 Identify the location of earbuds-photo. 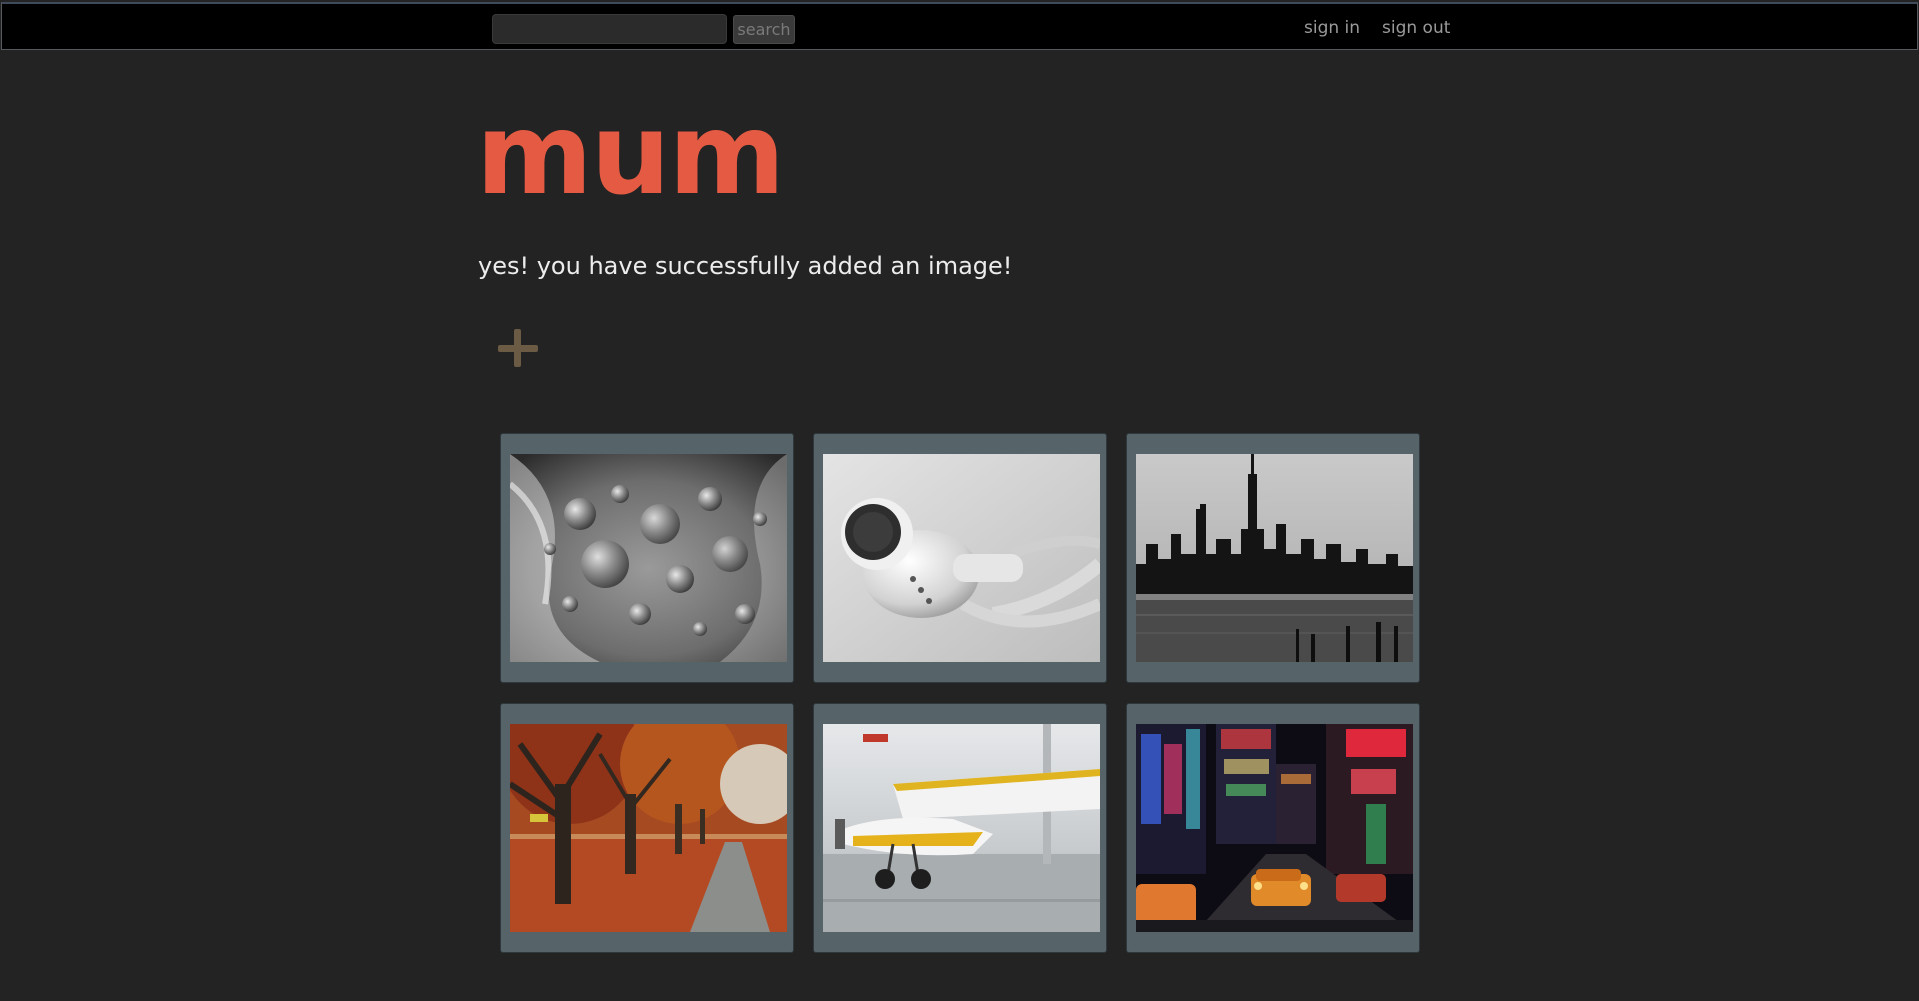
(961, 558).